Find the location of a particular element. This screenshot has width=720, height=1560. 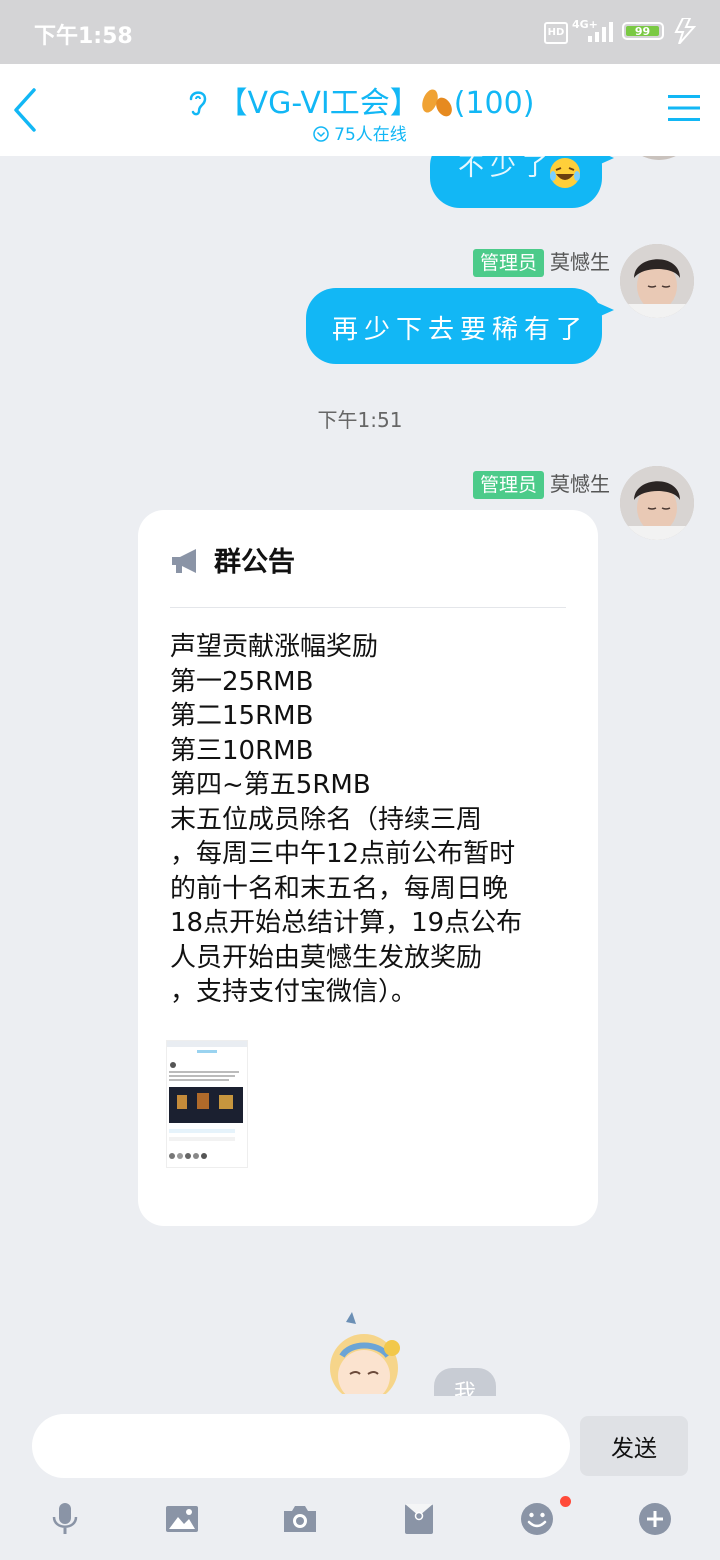

sticker-icon is located at coordinates (364, 1354).